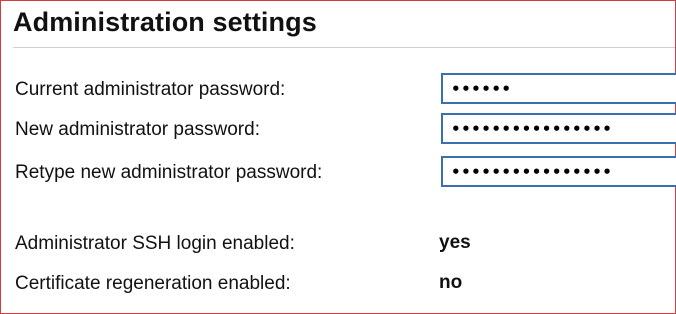 The width and height of the screenshot is (676, 314). What do you see at coordinates (345, 129) in the screenshot?
I see `new-password-row: New administrator password:` at bounding box center [345, 129].